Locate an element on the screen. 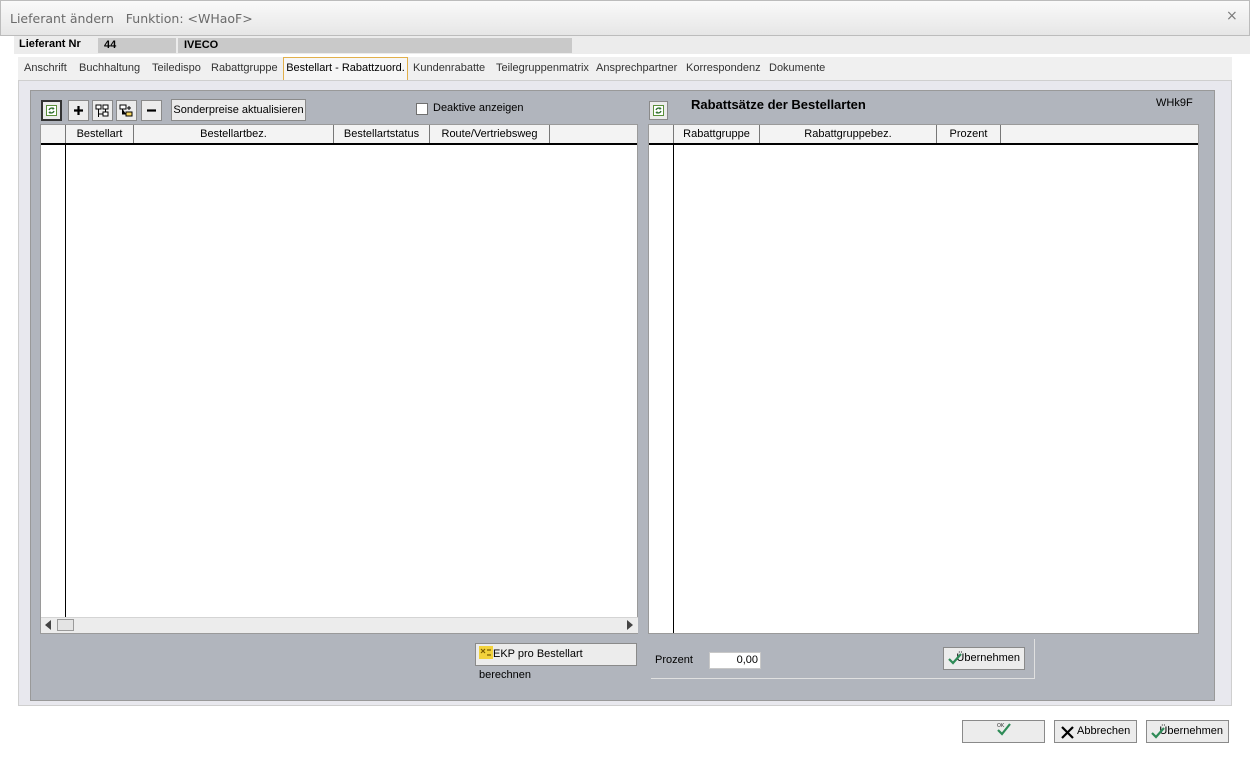 The height and width of the screenshot is (762, 1250). sonderpreise-button: Sonderpreise aktualisieren is located at coordinates (238, 110).